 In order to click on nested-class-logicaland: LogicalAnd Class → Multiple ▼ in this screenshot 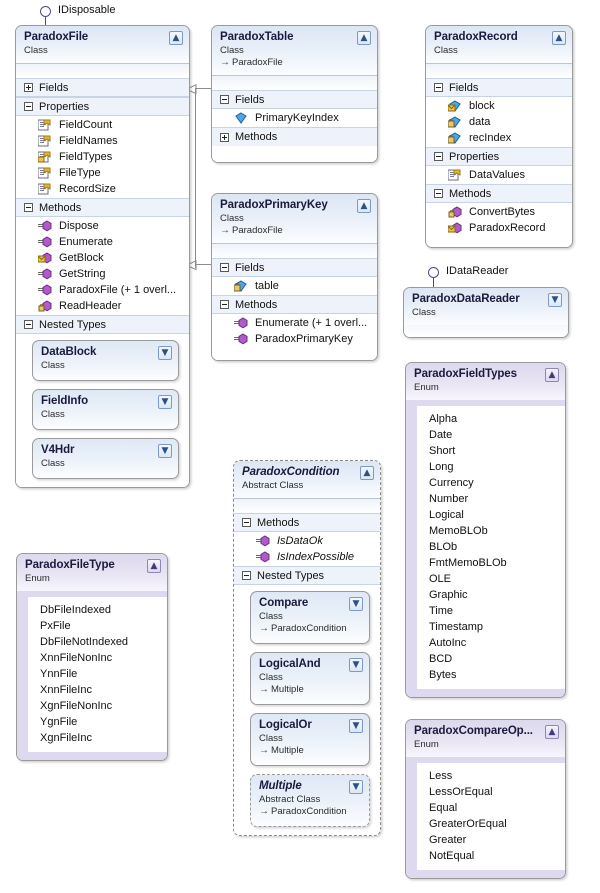, I will do `click(310, 678)`.